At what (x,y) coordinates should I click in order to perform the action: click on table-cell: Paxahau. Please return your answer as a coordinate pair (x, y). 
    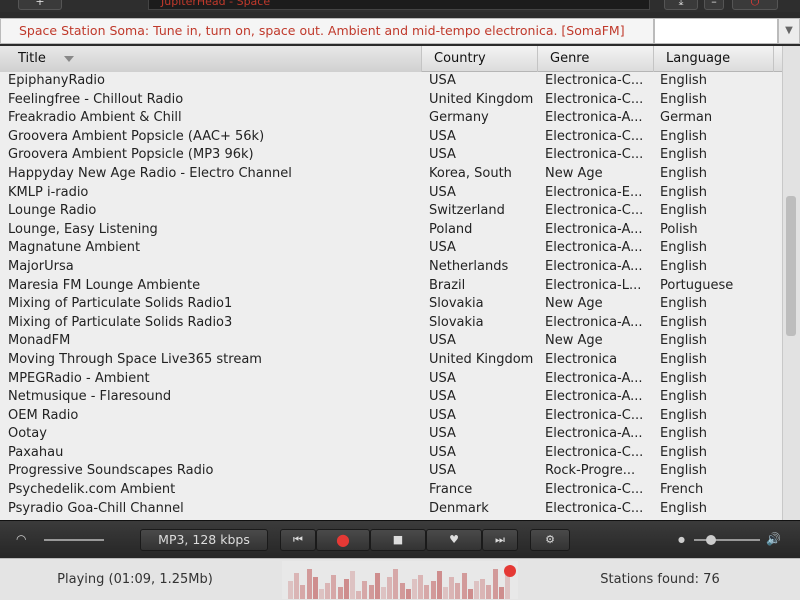
    Looking at the image, I should click on (36, 452).